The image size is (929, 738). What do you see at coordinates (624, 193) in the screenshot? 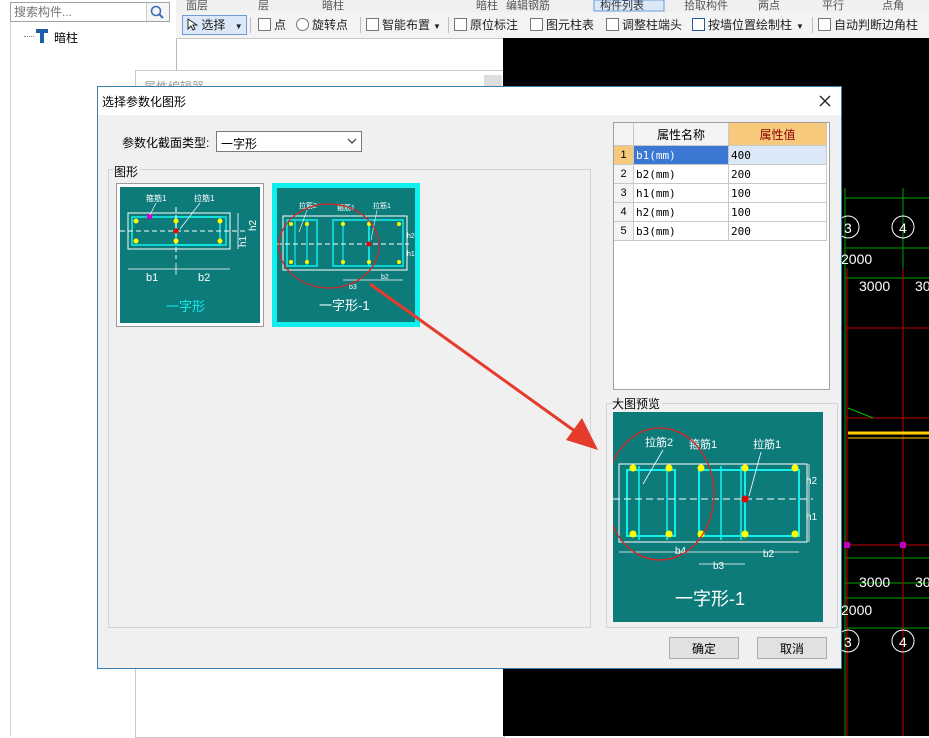
I see `row-index: 3` at bounding box center [624, 193].